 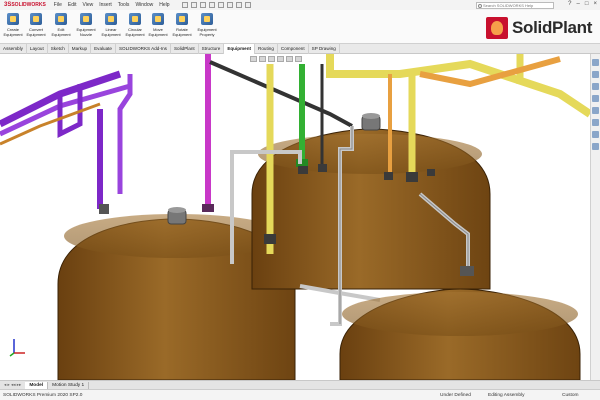 What do you see at coordinates (69, 385) in the screenshot?
I see `tab-motion-study: Motion Study 1` at bounding box center [69, 385].